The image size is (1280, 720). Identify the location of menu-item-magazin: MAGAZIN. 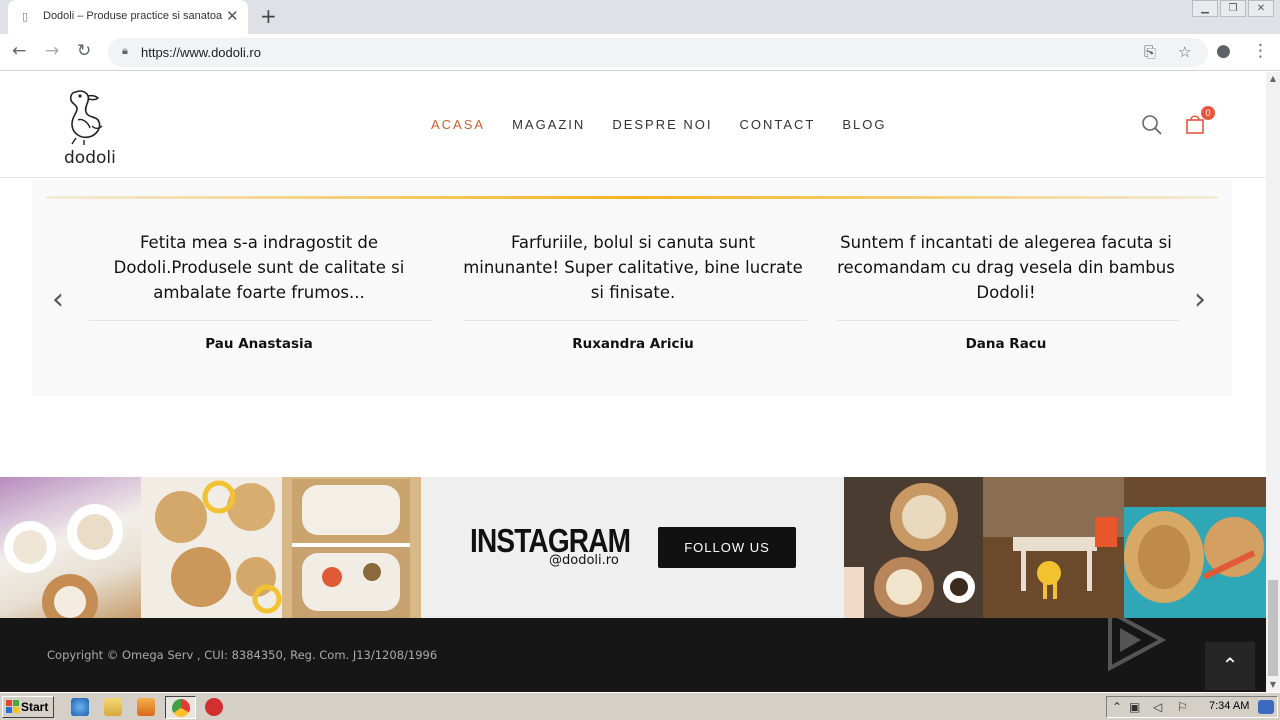
(548, 124).